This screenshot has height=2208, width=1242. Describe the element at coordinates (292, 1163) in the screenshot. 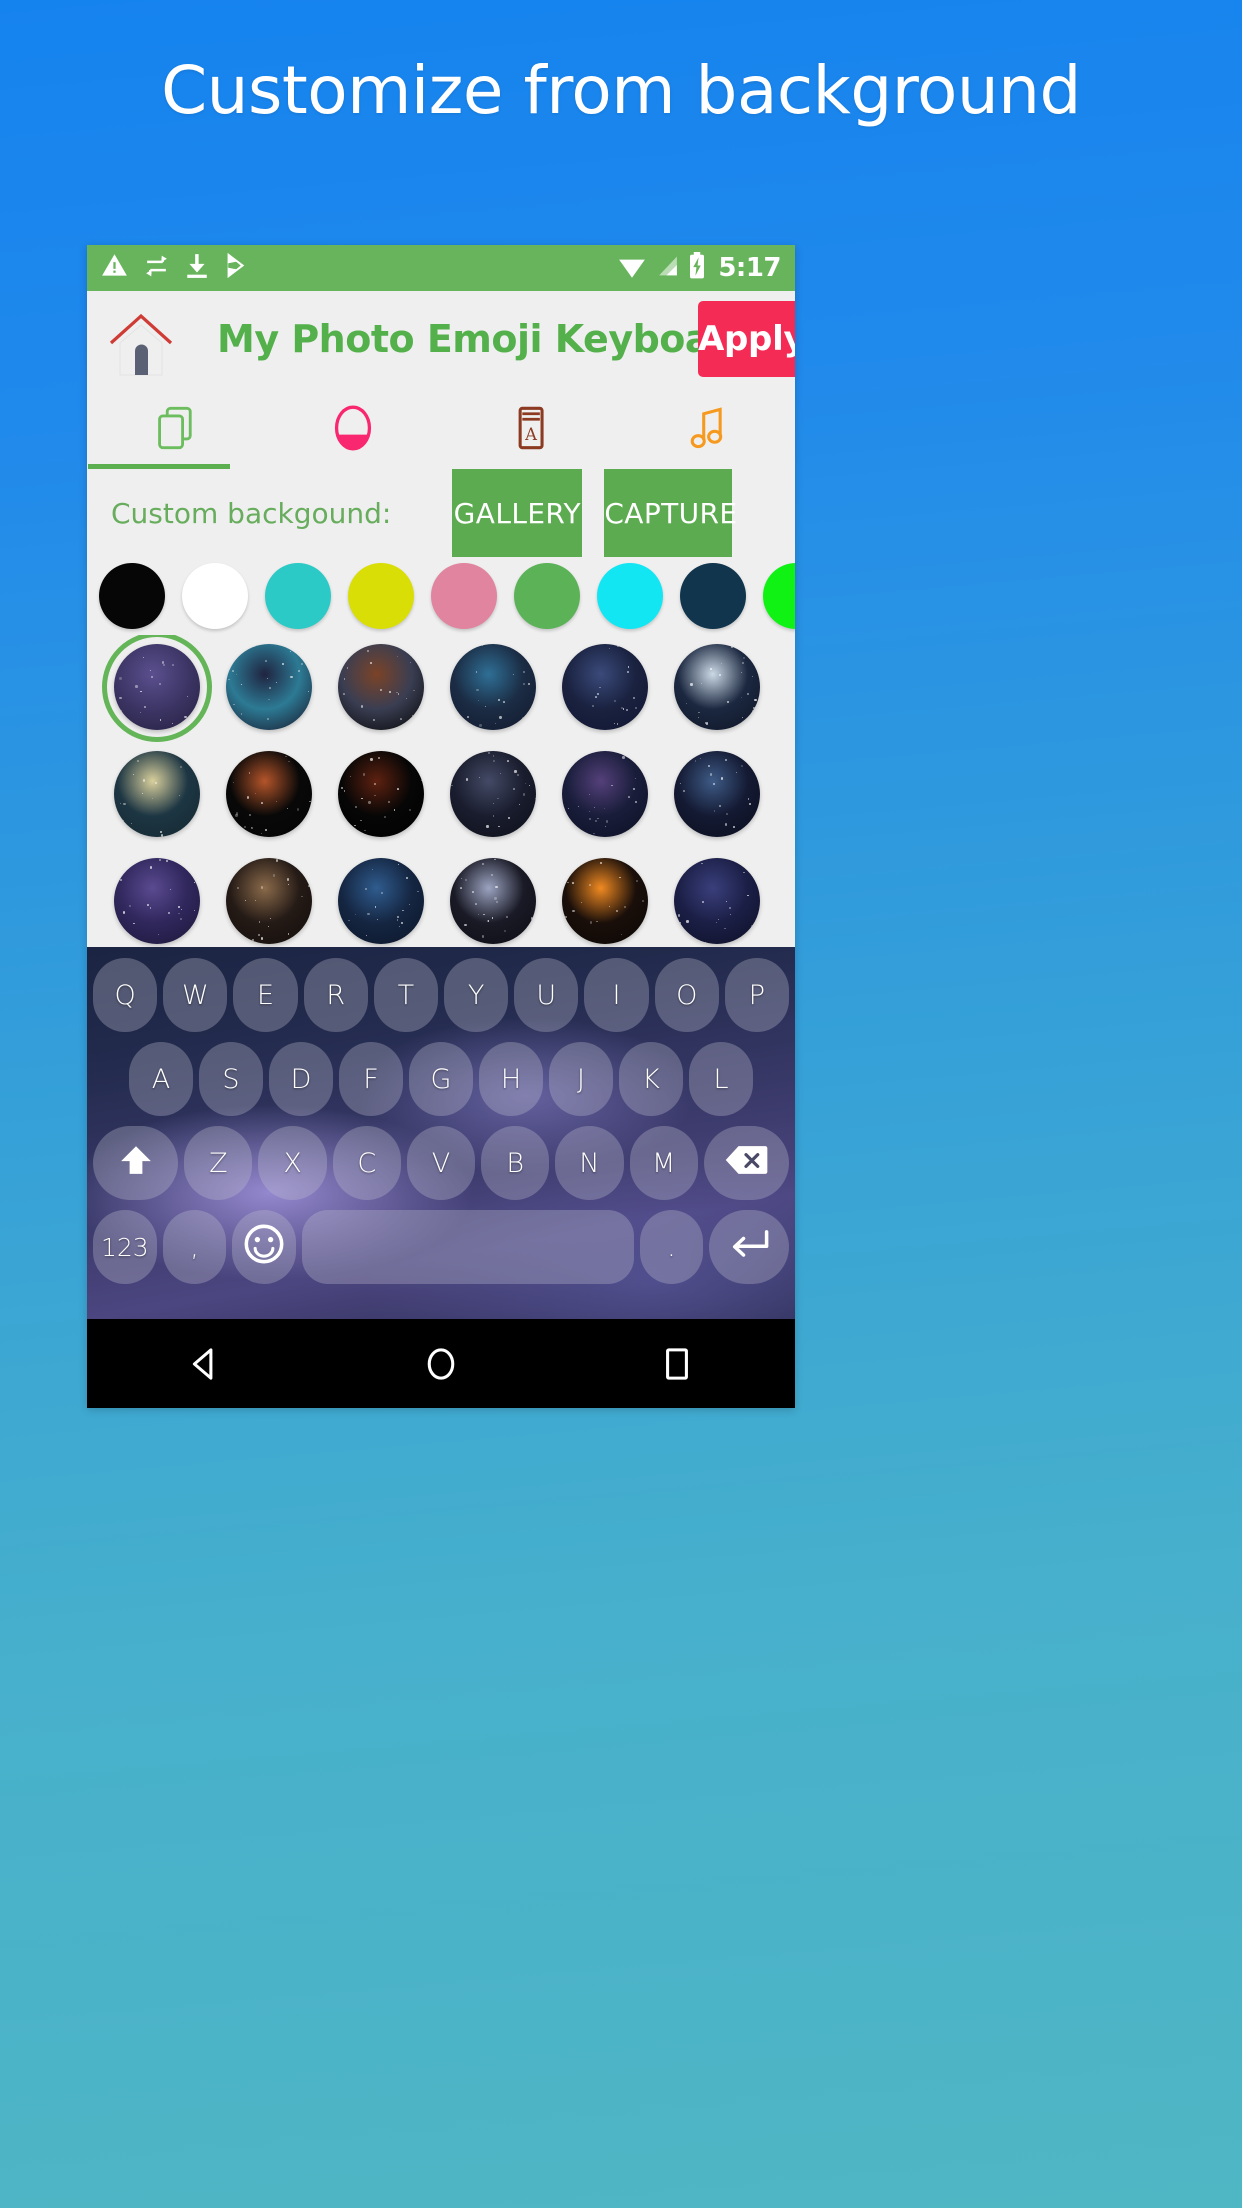

I see `key-x: X` at that location.